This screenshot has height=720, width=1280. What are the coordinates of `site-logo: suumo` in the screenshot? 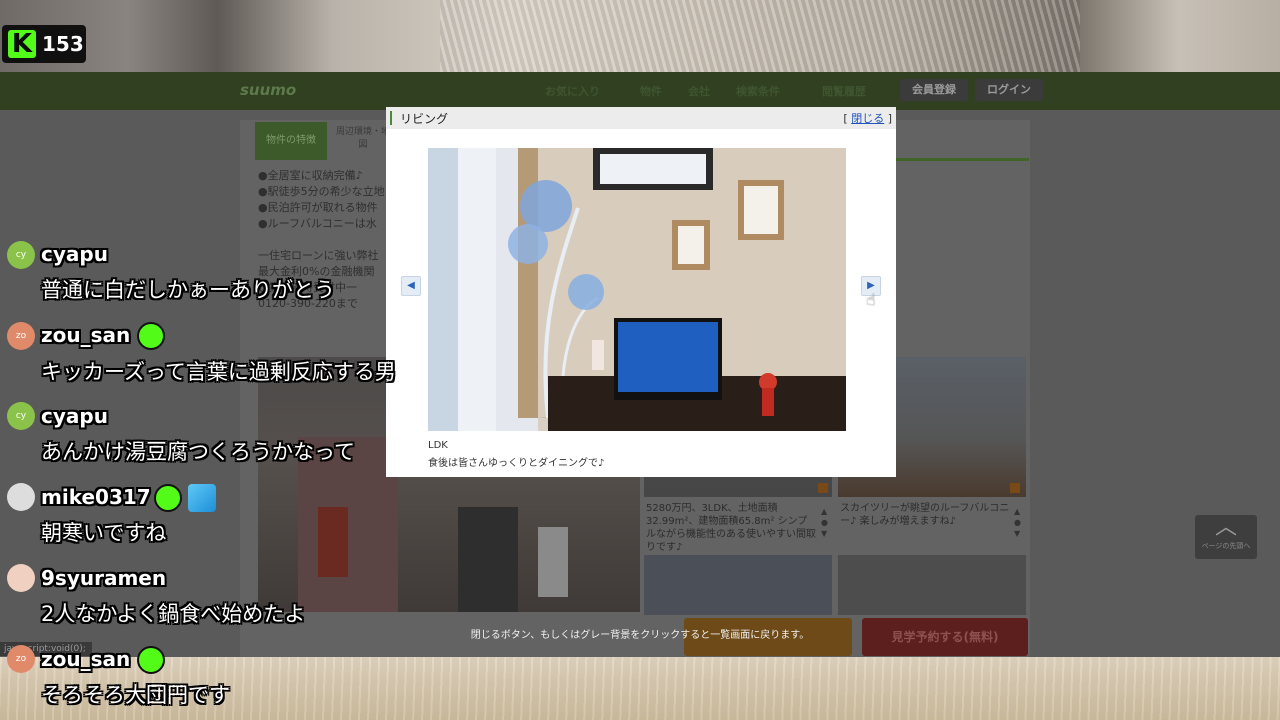 It's located at (268, 90).